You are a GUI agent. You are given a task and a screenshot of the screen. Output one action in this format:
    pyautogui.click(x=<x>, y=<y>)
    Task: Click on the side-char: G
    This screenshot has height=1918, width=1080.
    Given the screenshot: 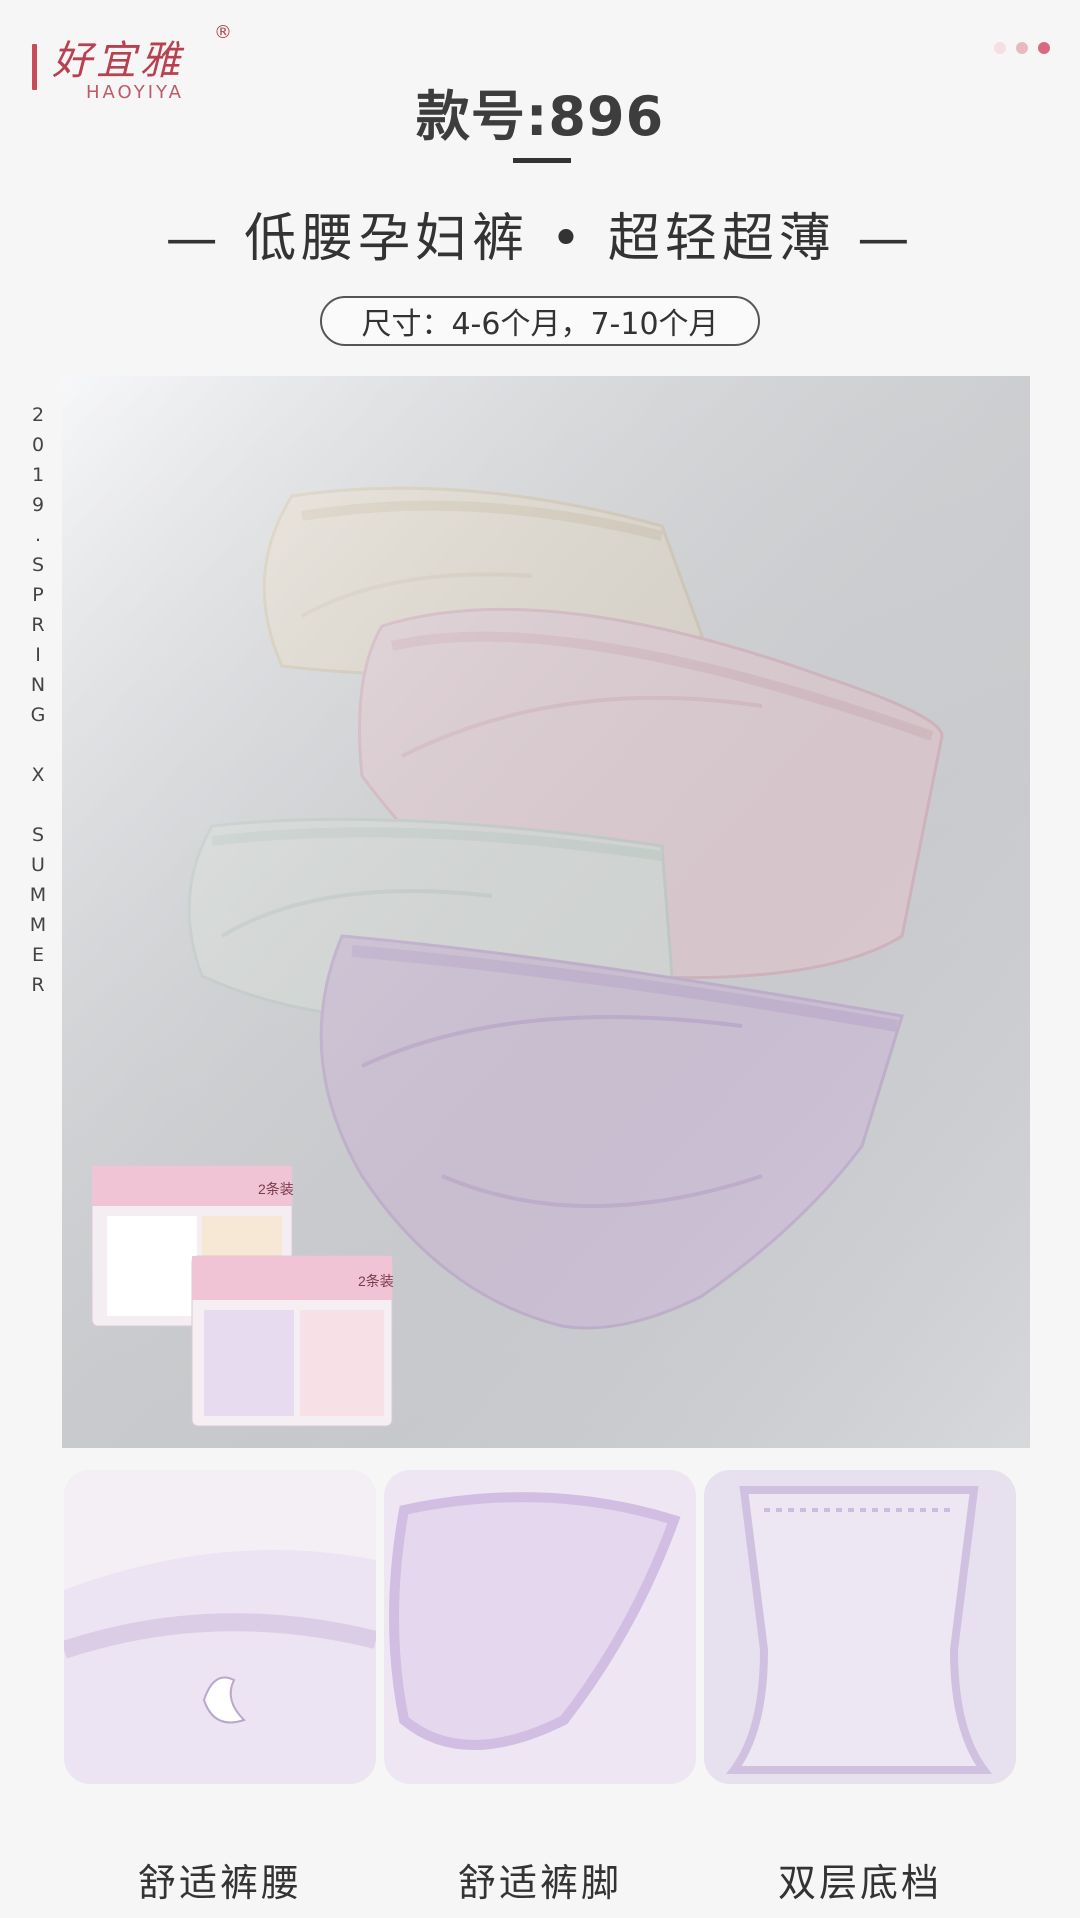 What is the action you would take?
    pyautogui.click(x=38, y=715)
    